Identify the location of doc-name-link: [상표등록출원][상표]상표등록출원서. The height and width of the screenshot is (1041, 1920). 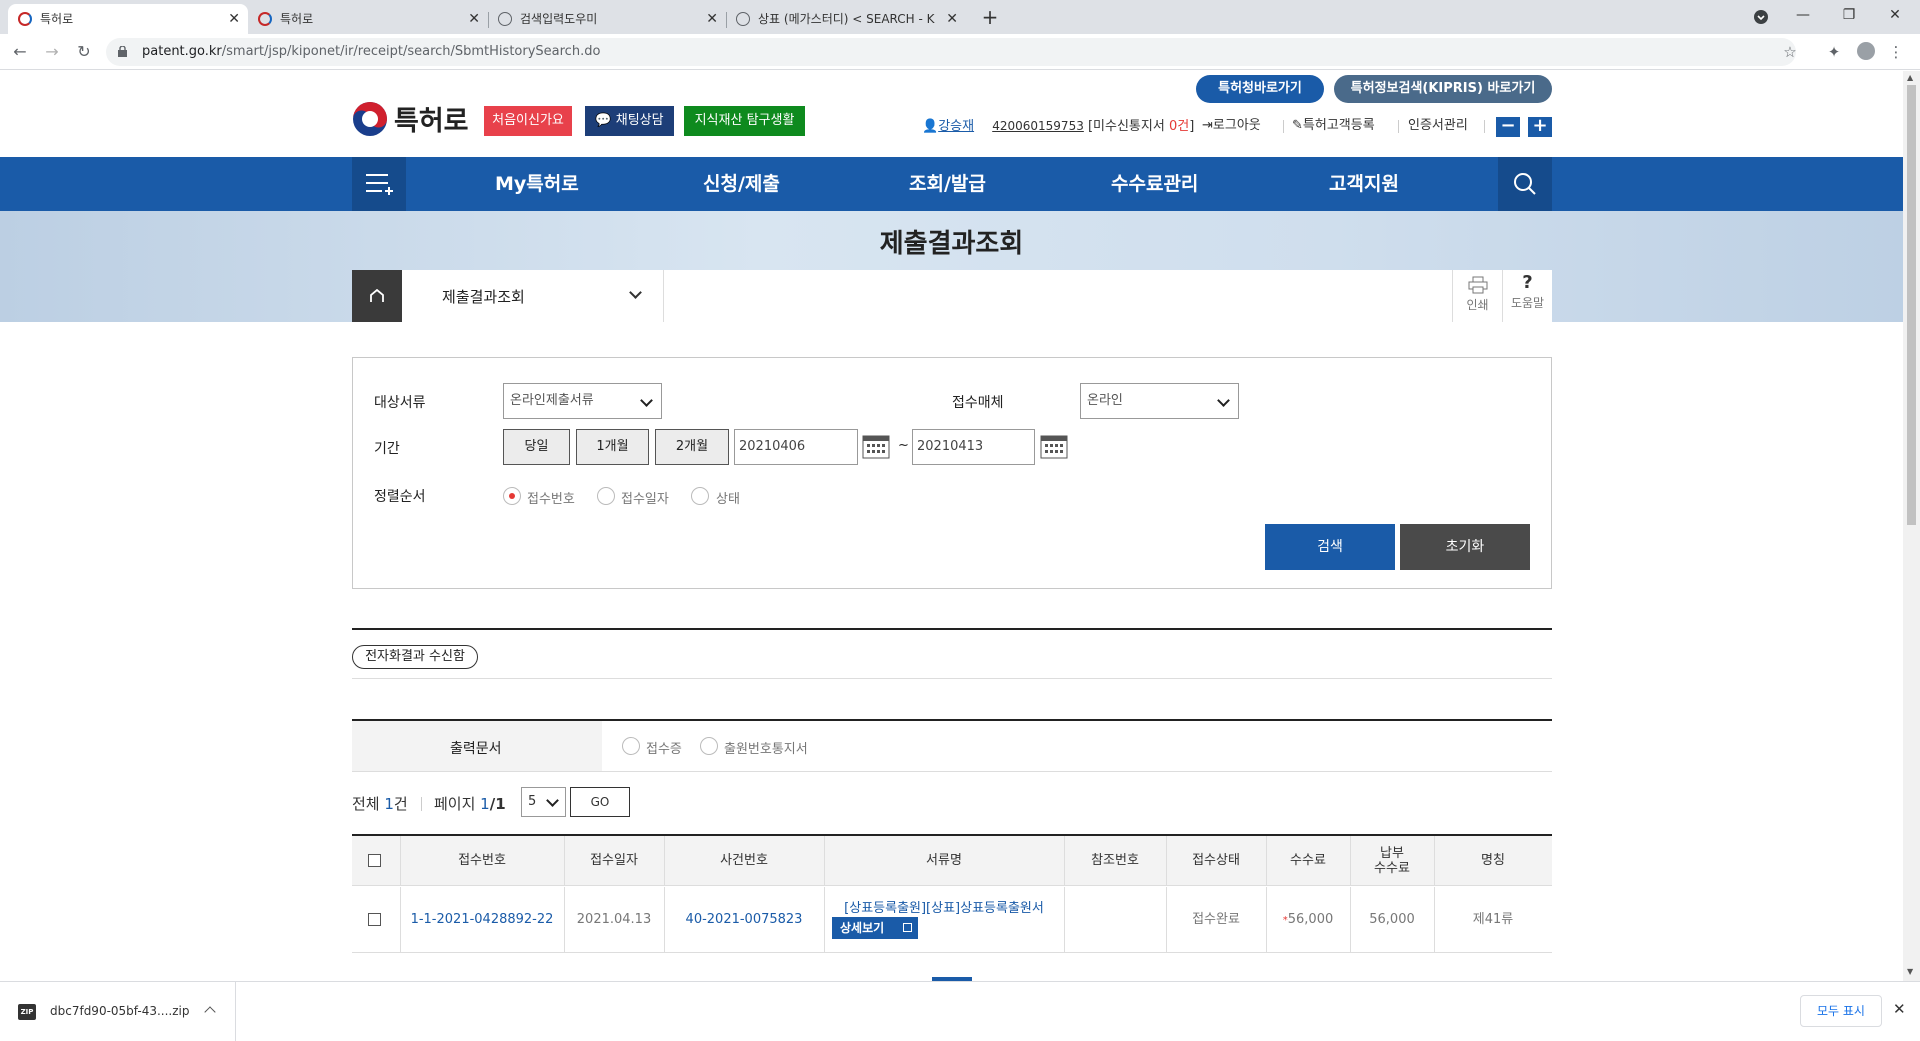
(944, 906).